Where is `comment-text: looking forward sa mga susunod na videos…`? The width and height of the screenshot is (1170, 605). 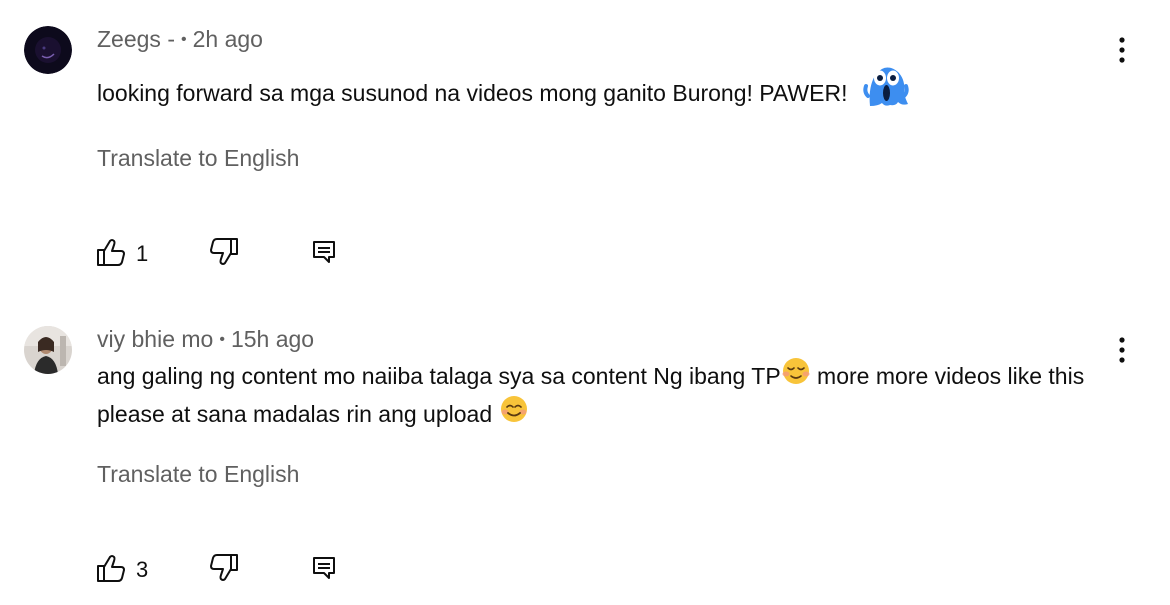
comment-text: looking forward sa mga susunod na videos… is located at coordinates (602, 94).